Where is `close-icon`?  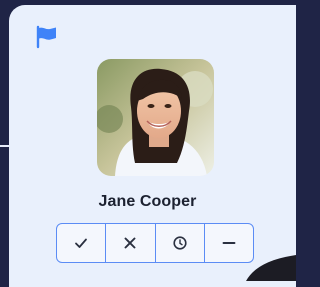 close-icon is located at coordinates (130, 243).